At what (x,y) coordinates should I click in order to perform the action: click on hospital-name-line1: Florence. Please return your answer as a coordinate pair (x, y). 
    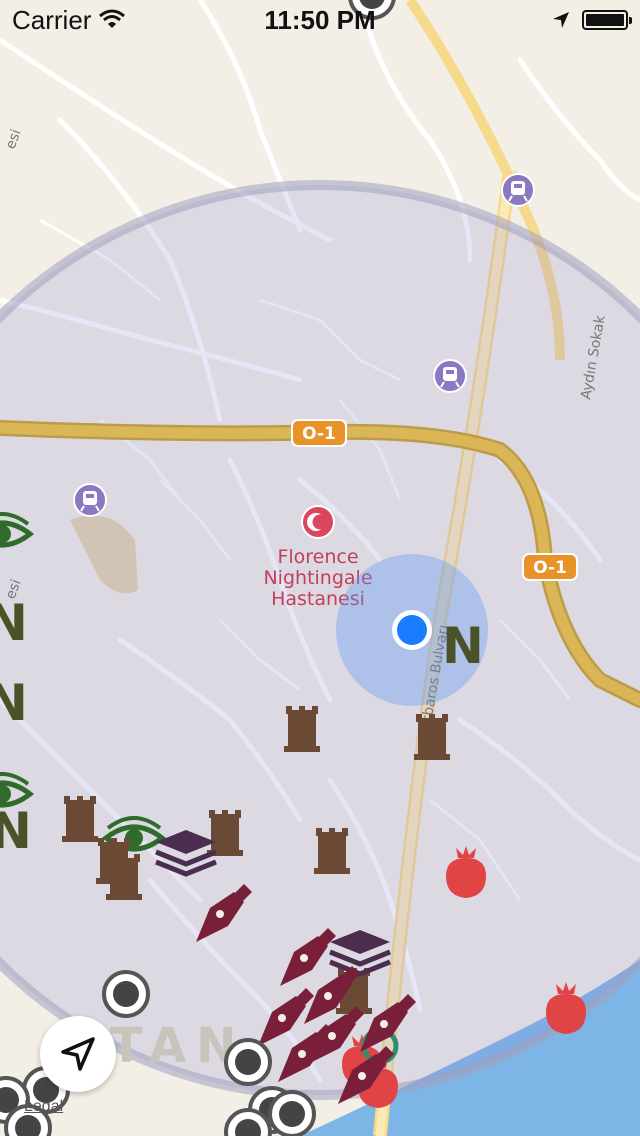
    Looking at the image, I should click on (317, 557).